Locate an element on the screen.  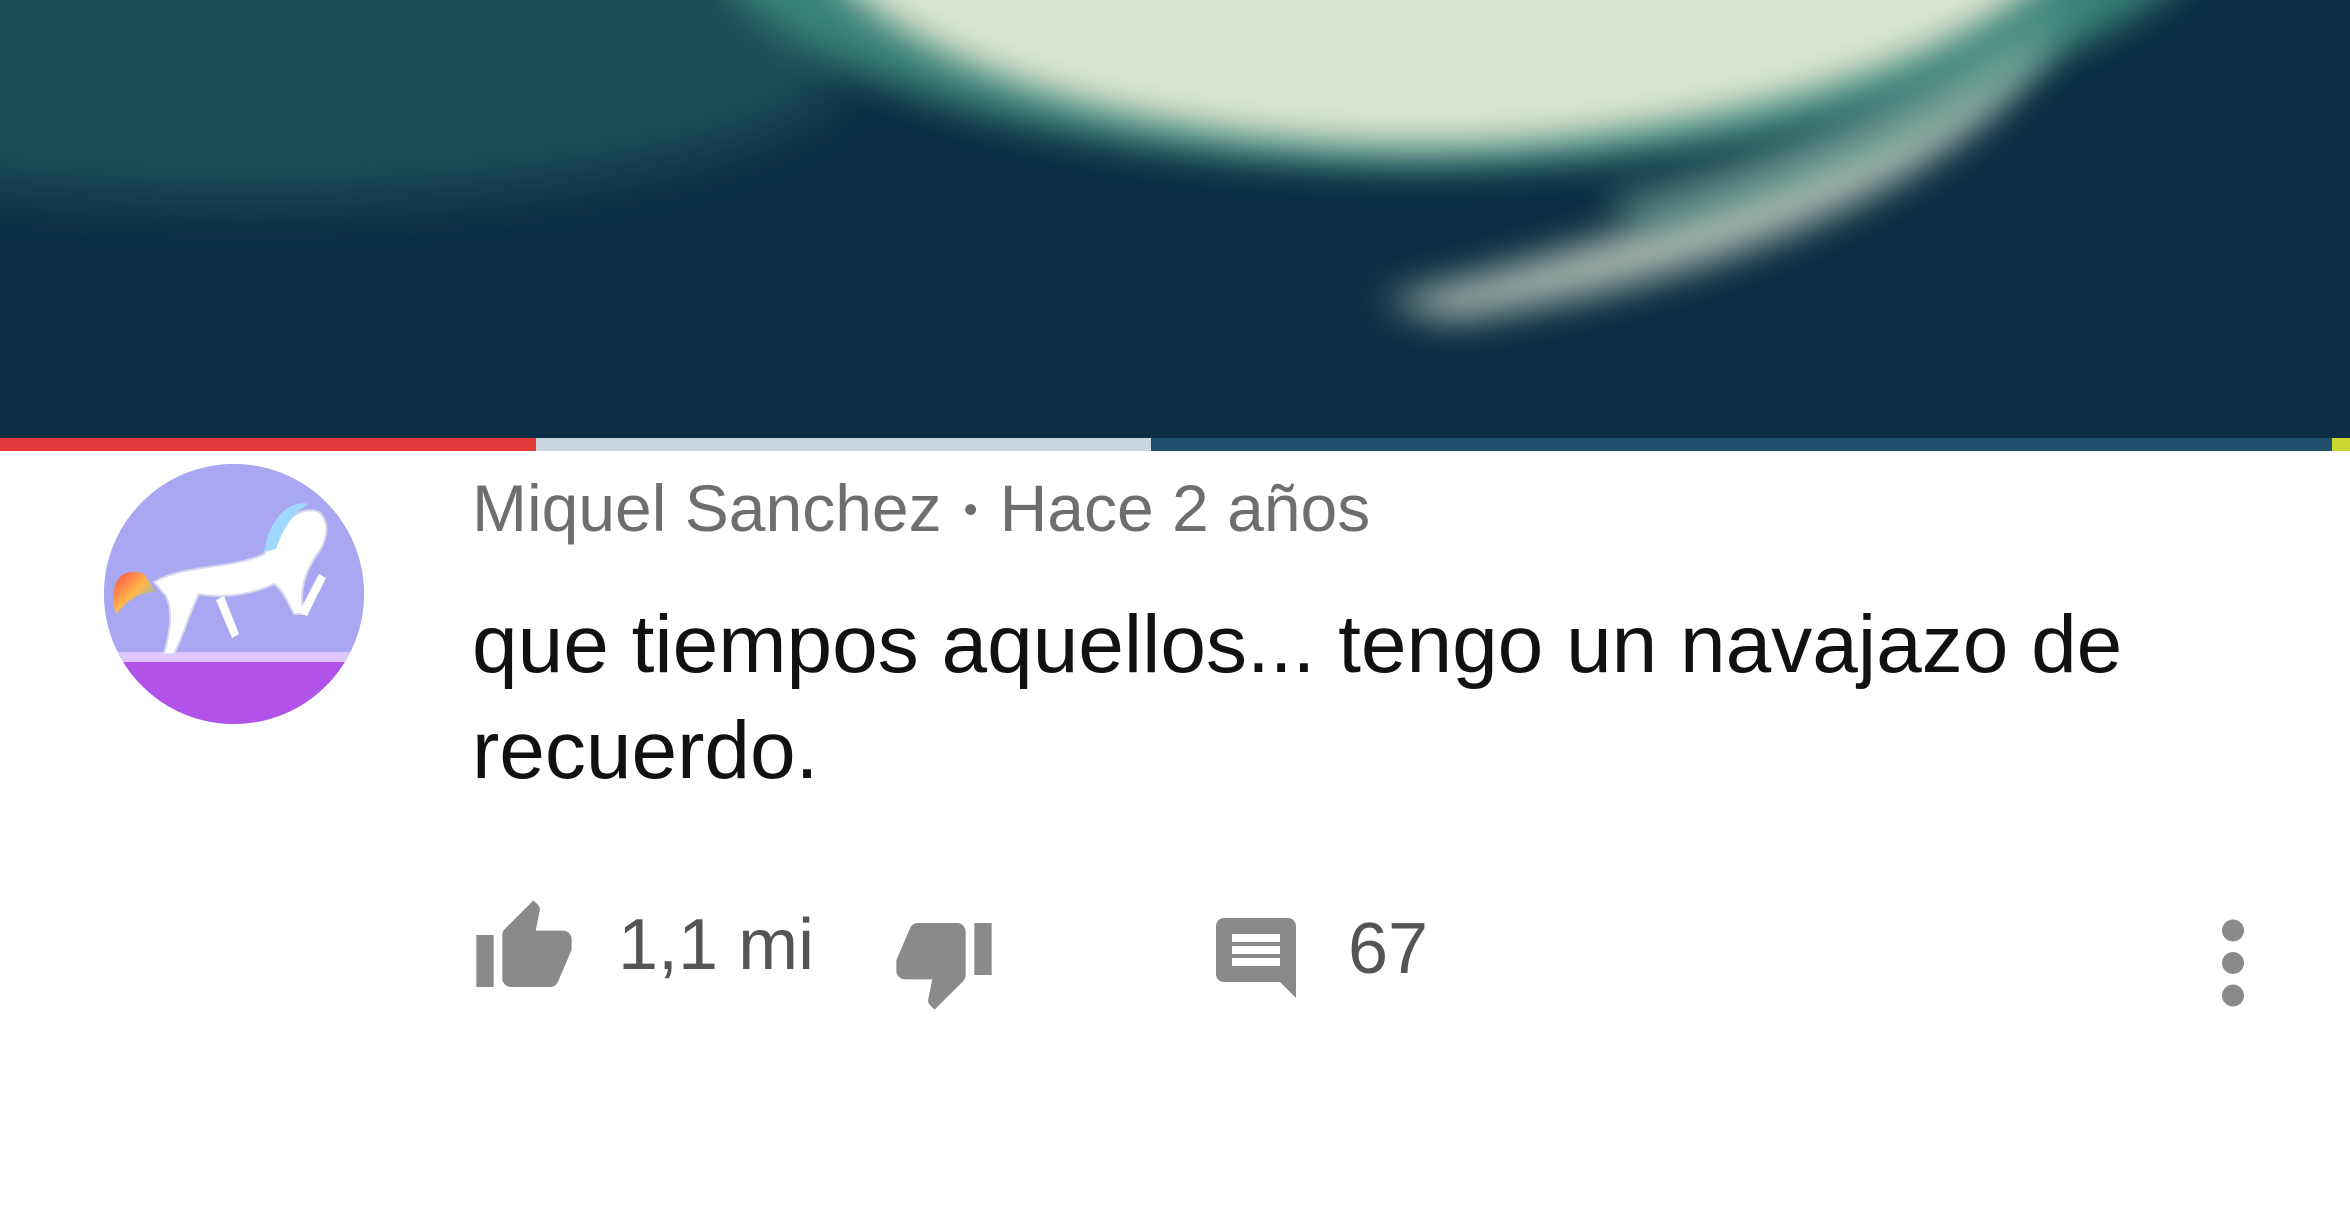
more-vertical-icon is located at coordinates (2233, 963).